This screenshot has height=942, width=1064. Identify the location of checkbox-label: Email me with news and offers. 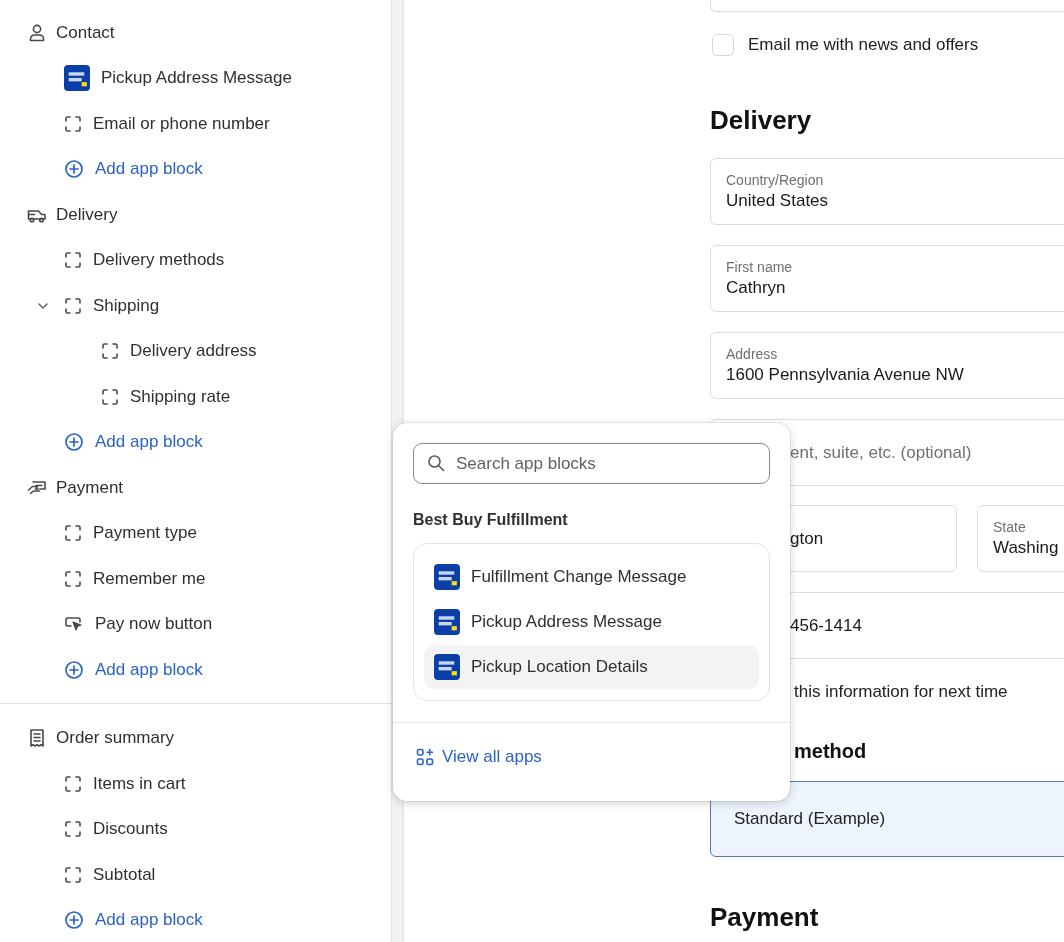
(863, 45).